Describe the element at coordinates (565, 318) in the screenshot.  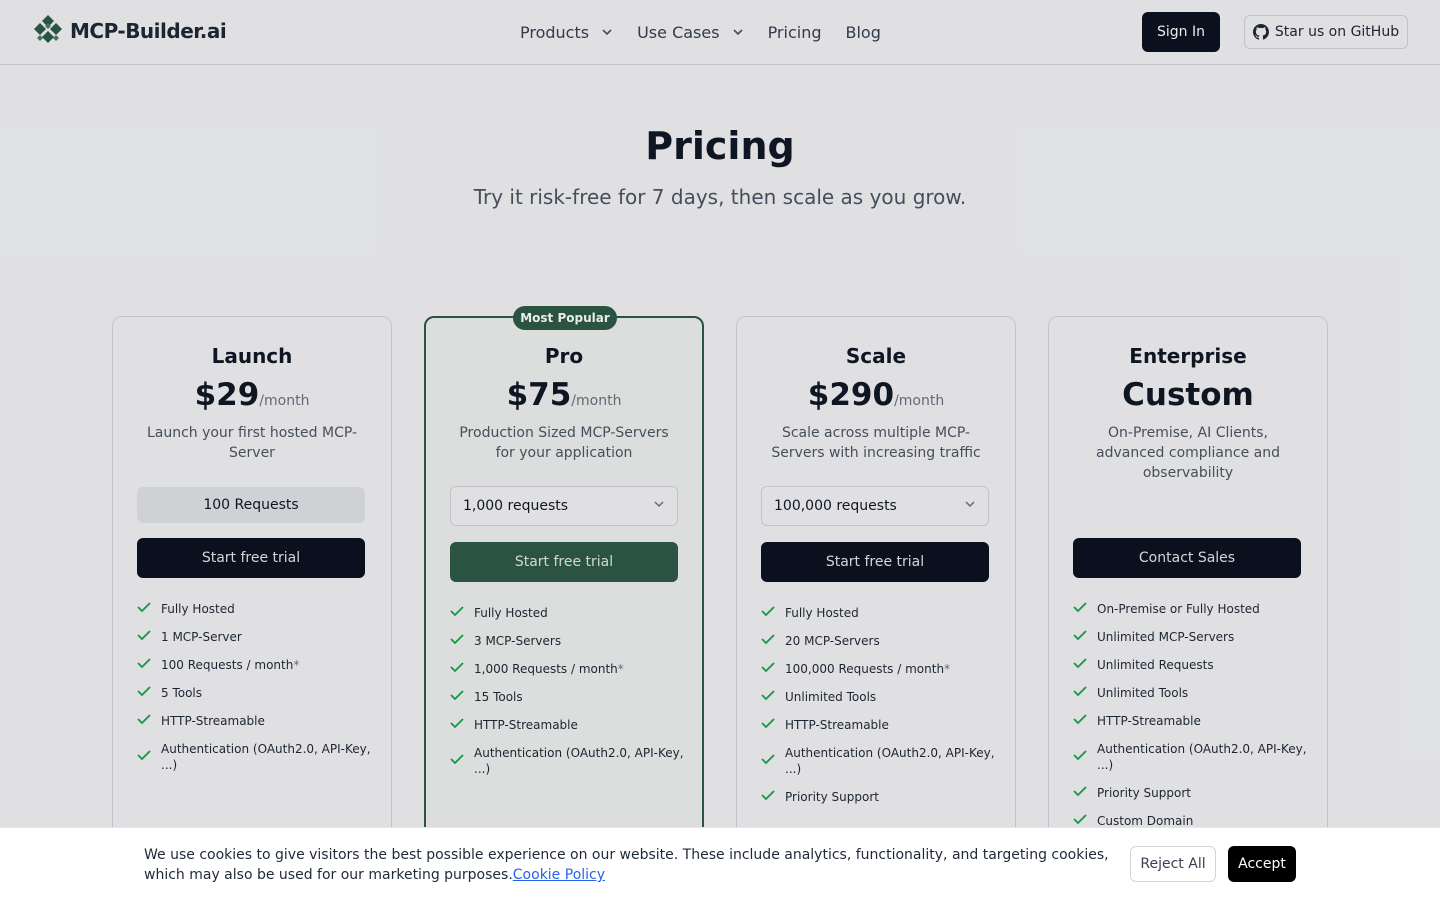
I see `most-popular-badge: Most Popular` at that location.